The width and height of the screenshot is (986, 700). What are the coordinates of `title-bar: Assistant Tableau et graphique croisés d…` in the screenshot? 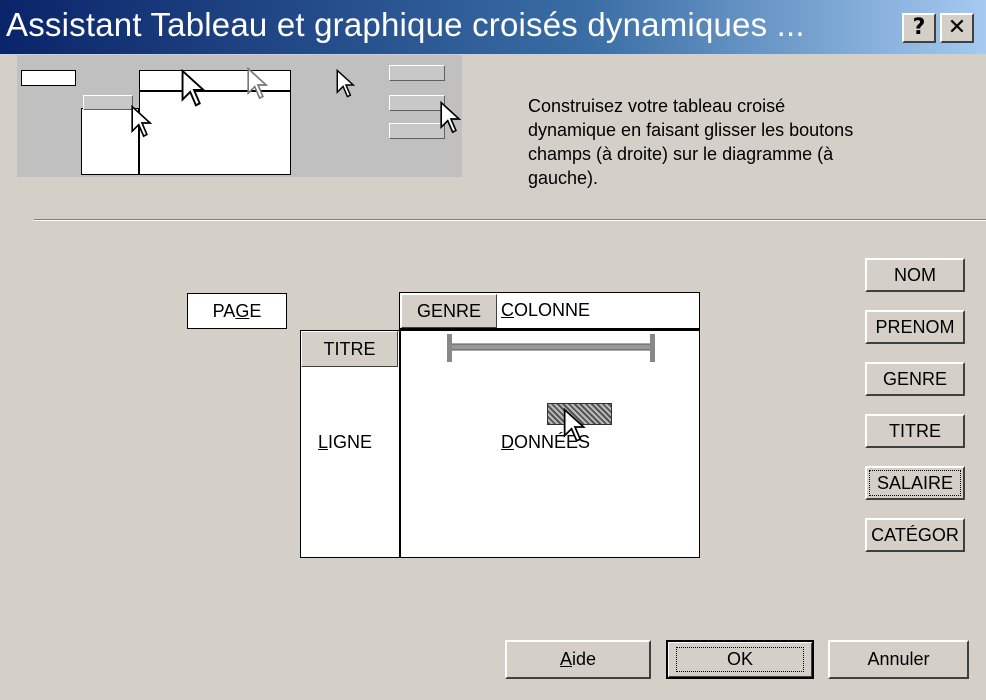 It's located at (493, 27).